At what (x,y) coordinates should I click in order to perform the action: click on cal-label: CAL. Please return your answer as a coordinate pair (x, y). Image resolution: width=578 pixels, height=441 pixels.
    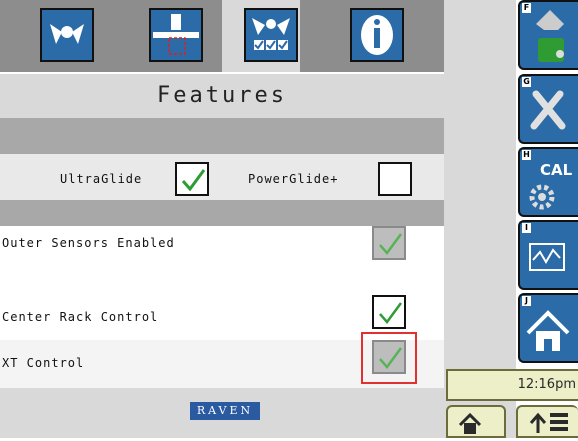
    Looking at the image, I should click on (556, 170).